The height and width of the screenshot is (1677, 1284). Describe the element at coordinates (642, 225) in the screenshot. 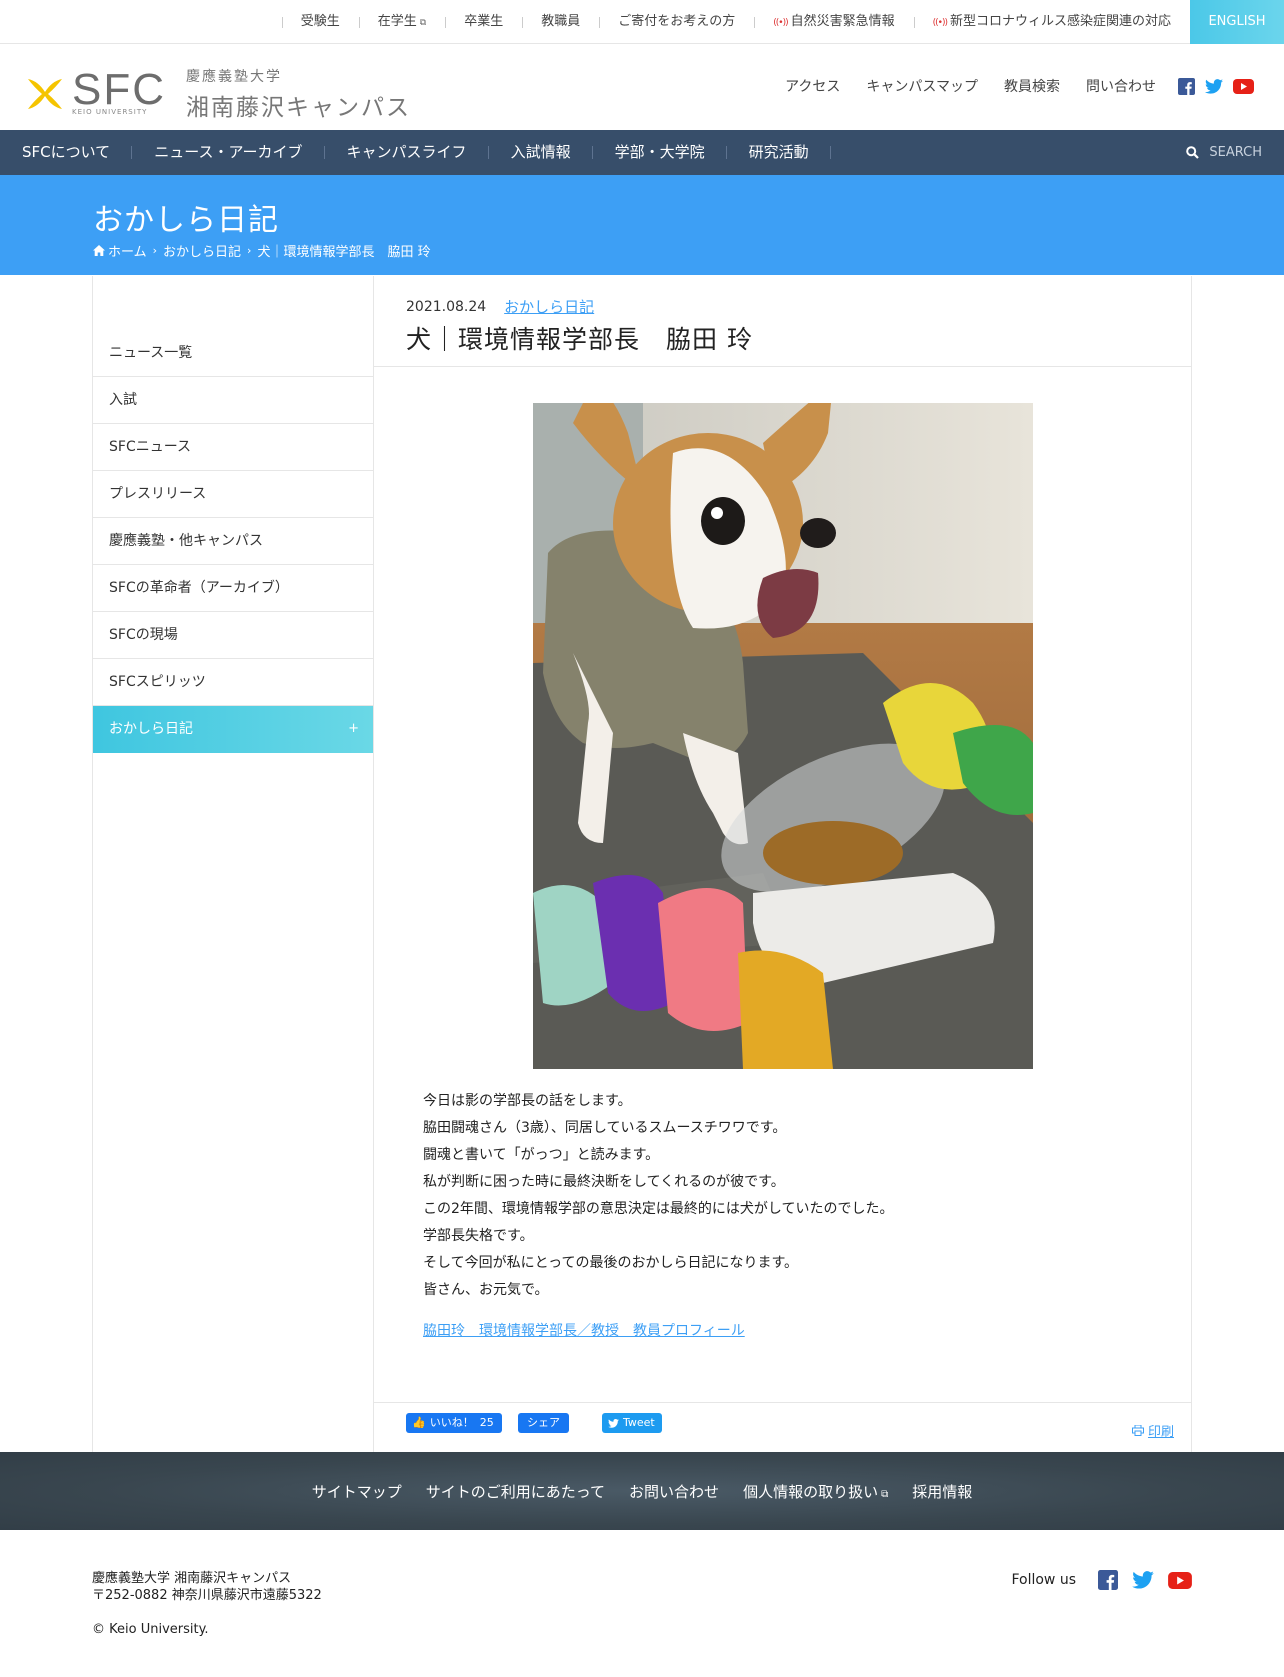

I see `page-header: おかしら日記 ホーム › おかしら日記 › 犬｜環境情報学部長 脇田 玲` at that location.